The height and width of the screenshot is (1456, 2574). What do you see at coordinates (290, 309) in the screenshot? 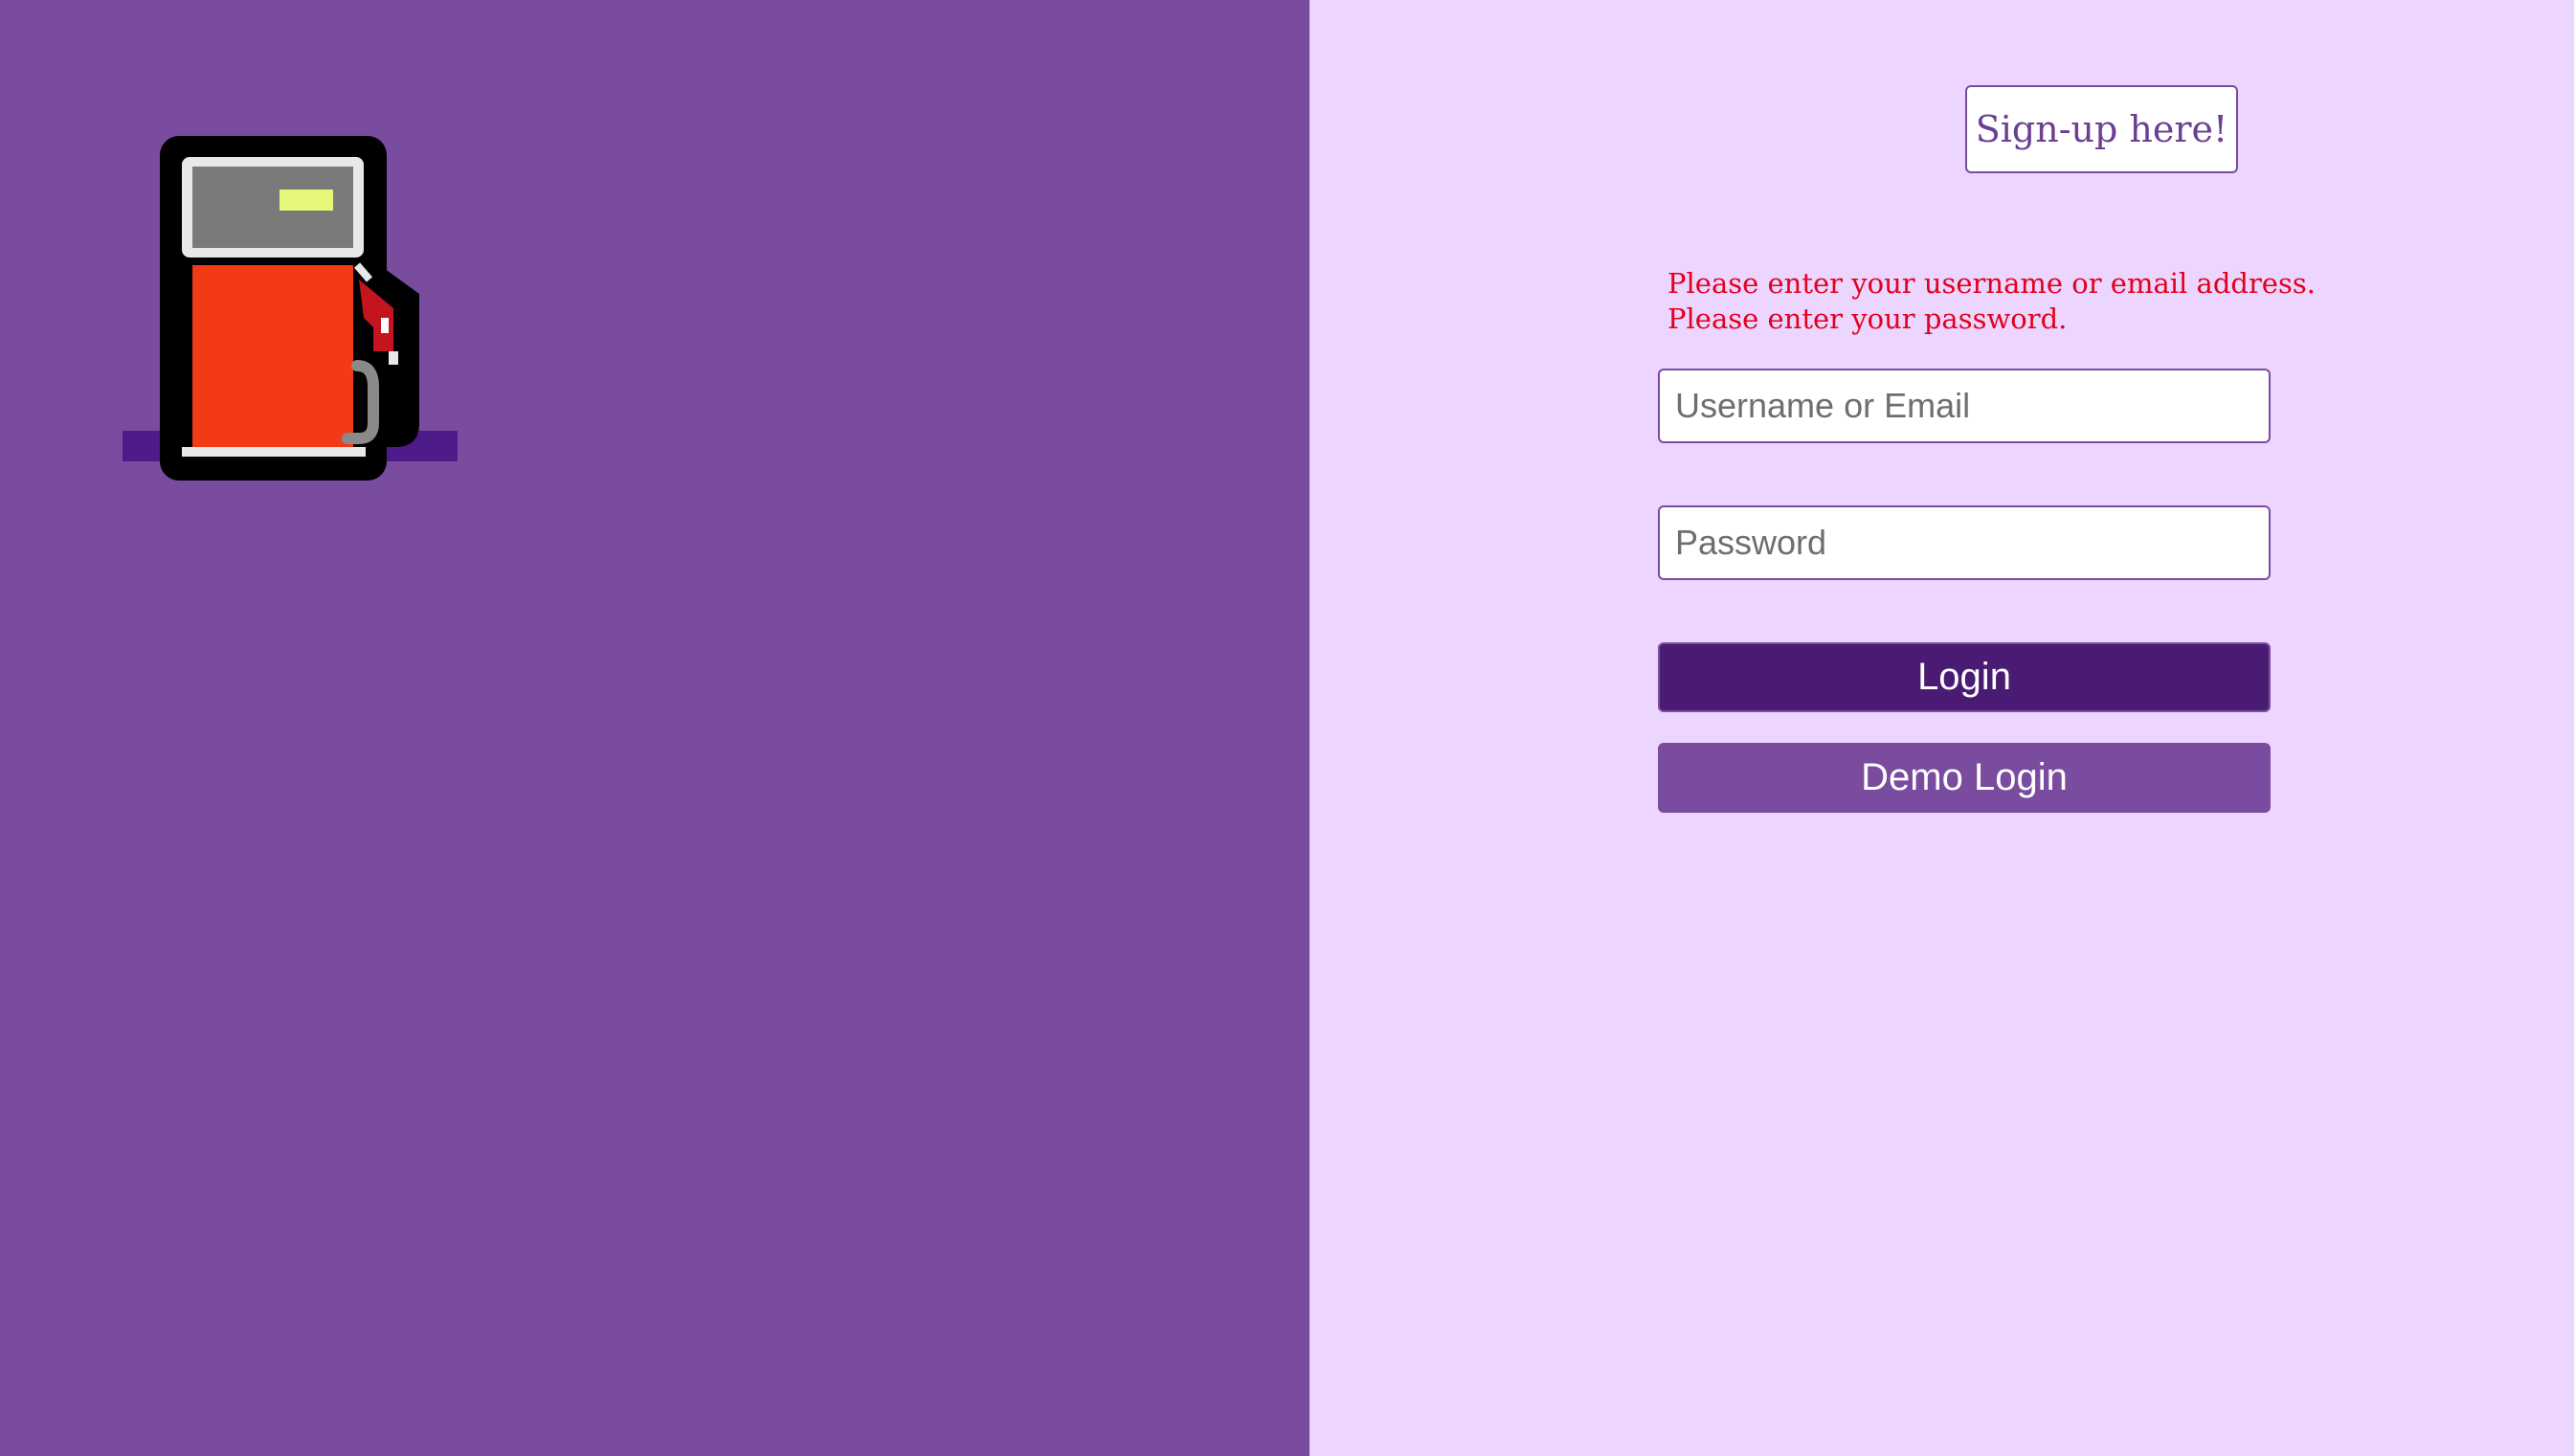
I see `fuel-pump-icon` at bounding box center [290, 309].